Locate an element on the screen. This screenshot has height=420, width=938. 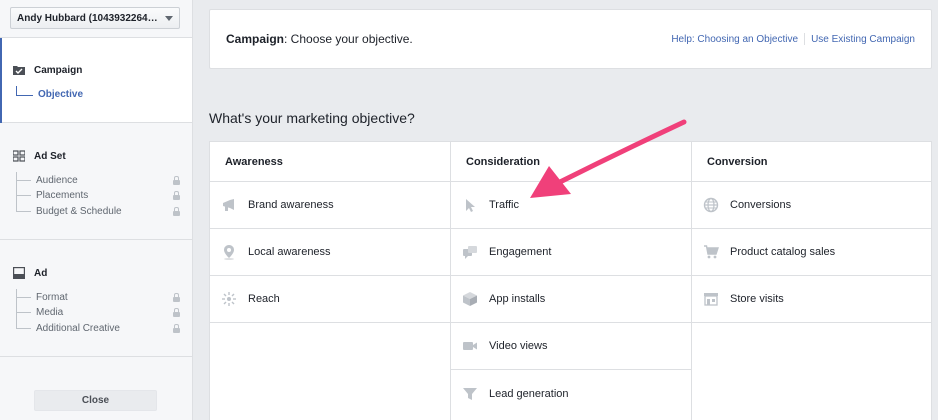
objective-label: Reach is located at coordinates (264, 299).